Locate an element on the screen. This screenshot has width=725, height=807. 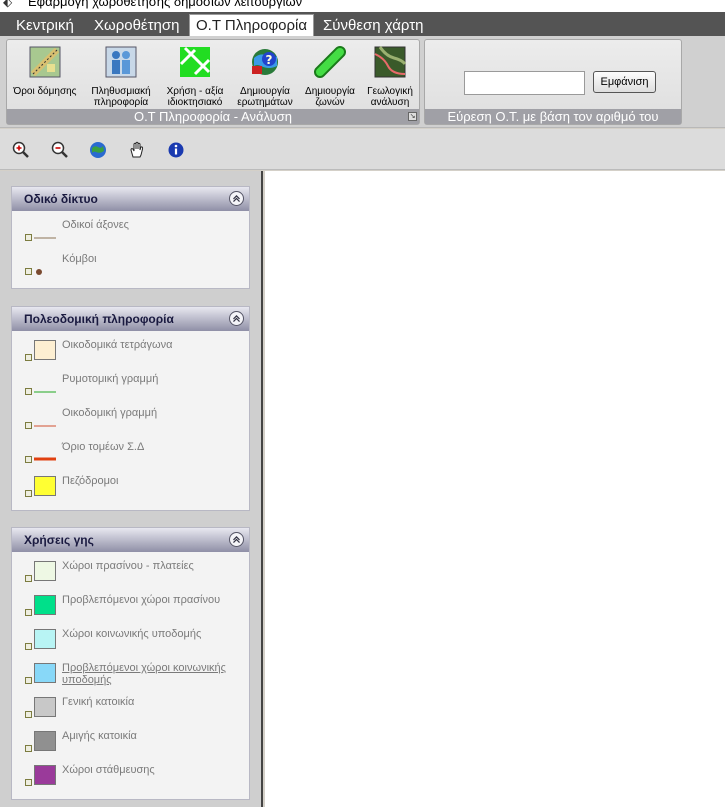
create-zones-button: Δημιουργία ζωνών is located at coordinates (330, 77).